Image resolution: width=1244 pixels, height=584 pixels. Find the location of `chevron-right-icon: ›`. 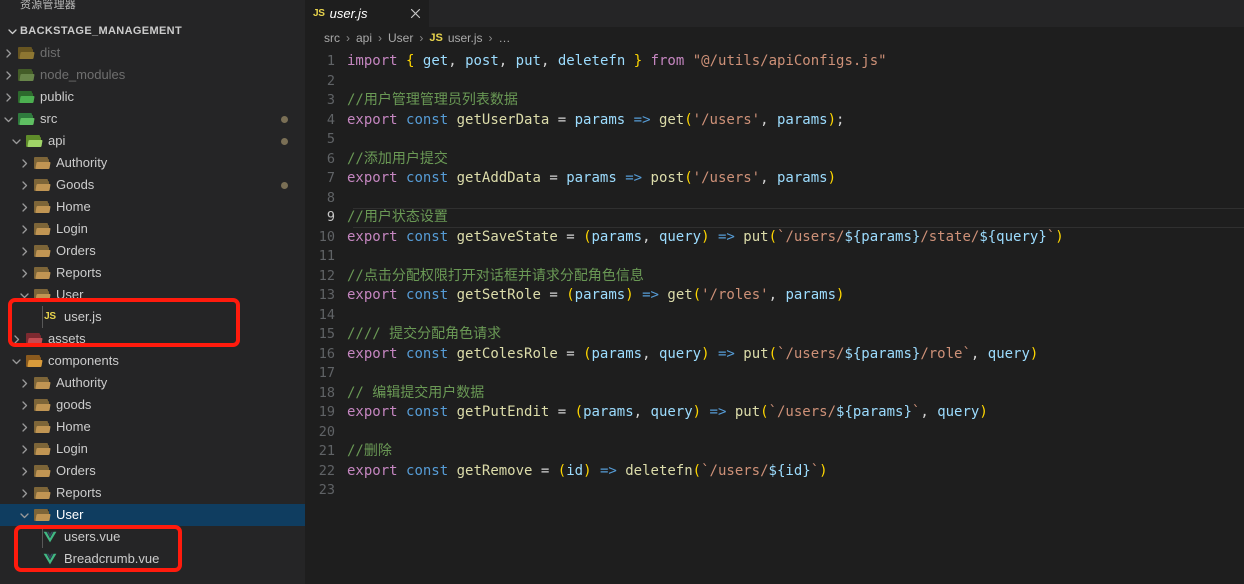

chevron-right-icon: › is located at coordinates (421, 38).